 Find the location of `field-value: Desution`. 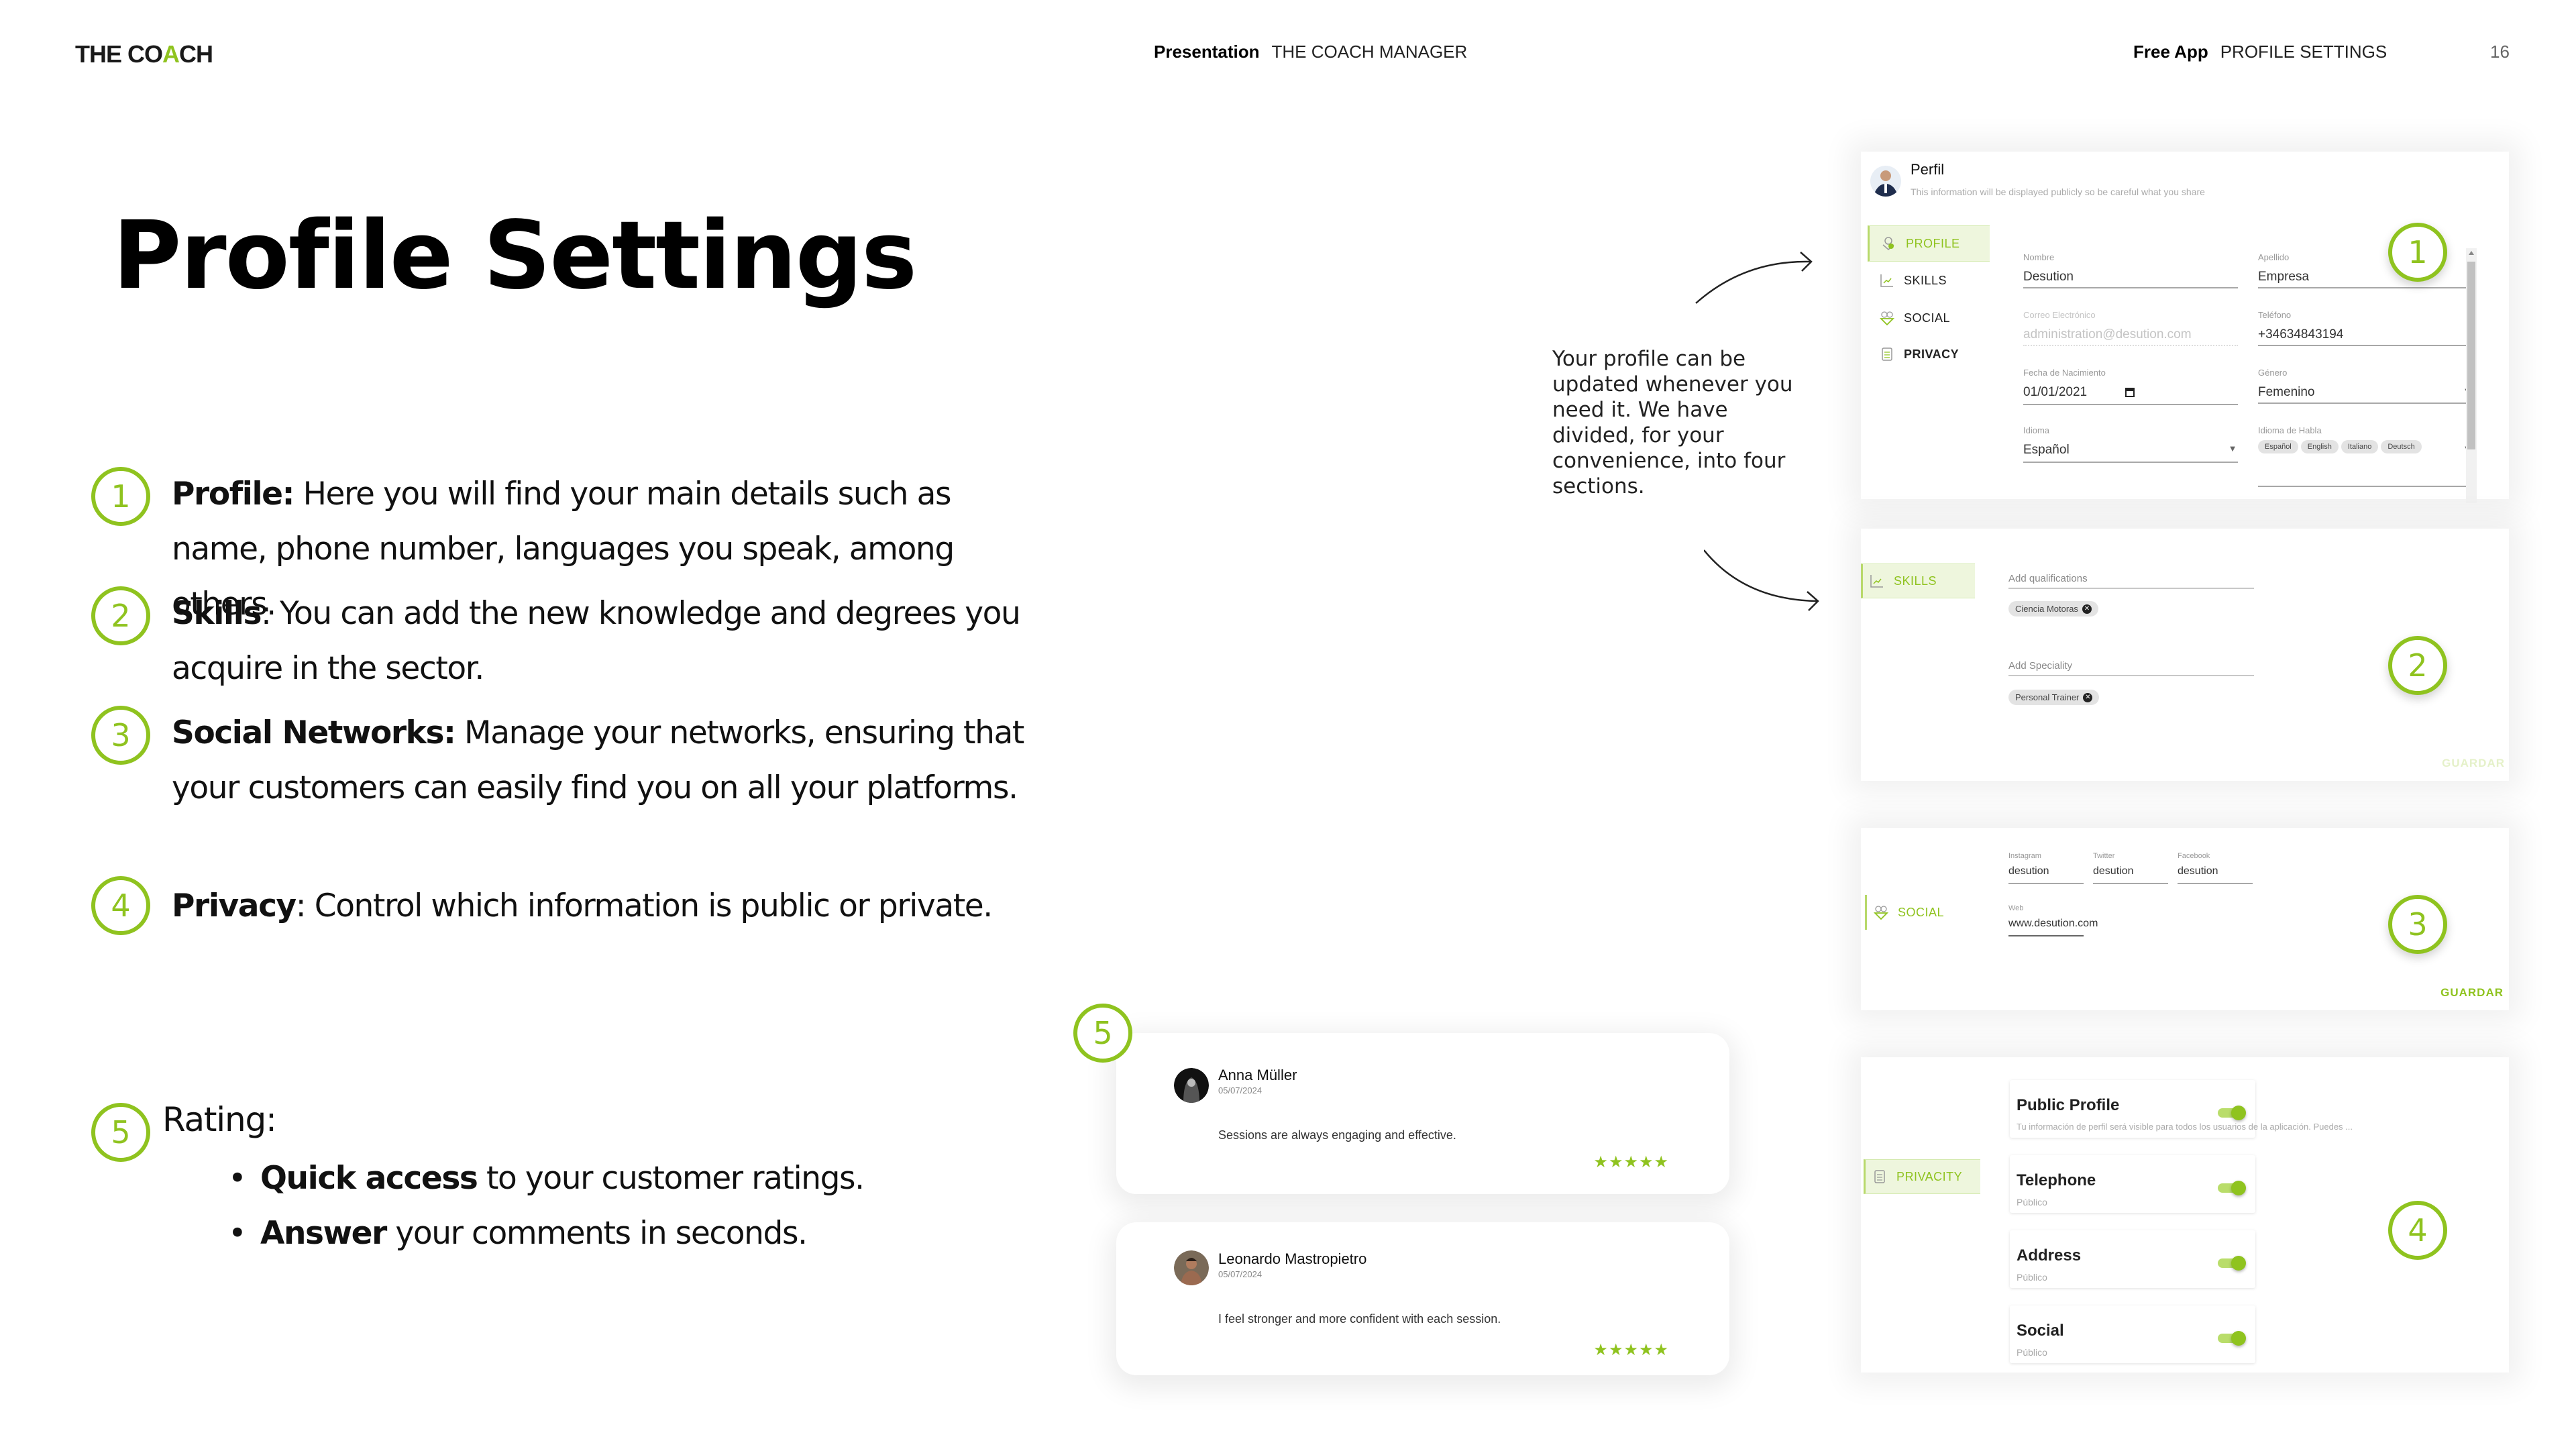

field-value: Desution is located at coordinates (2048, 277).